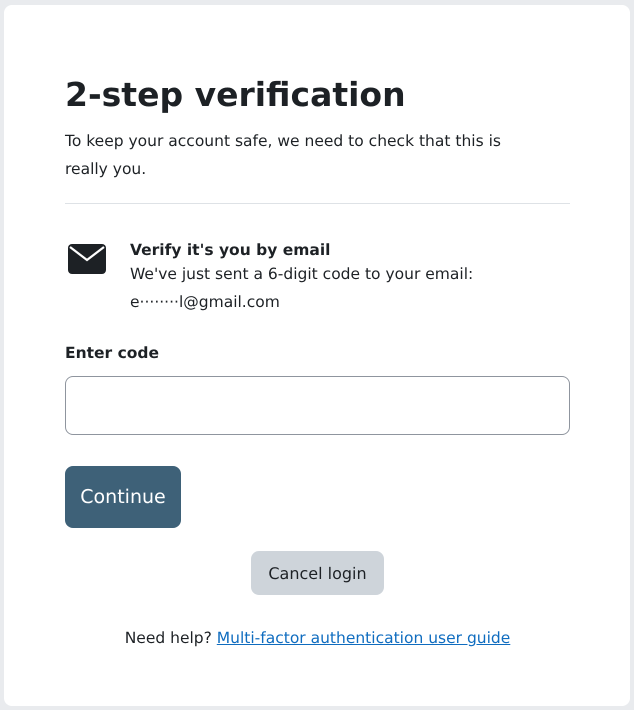 The image size is (634, 710). I want to click on envelope-icon, so click(87, 259).